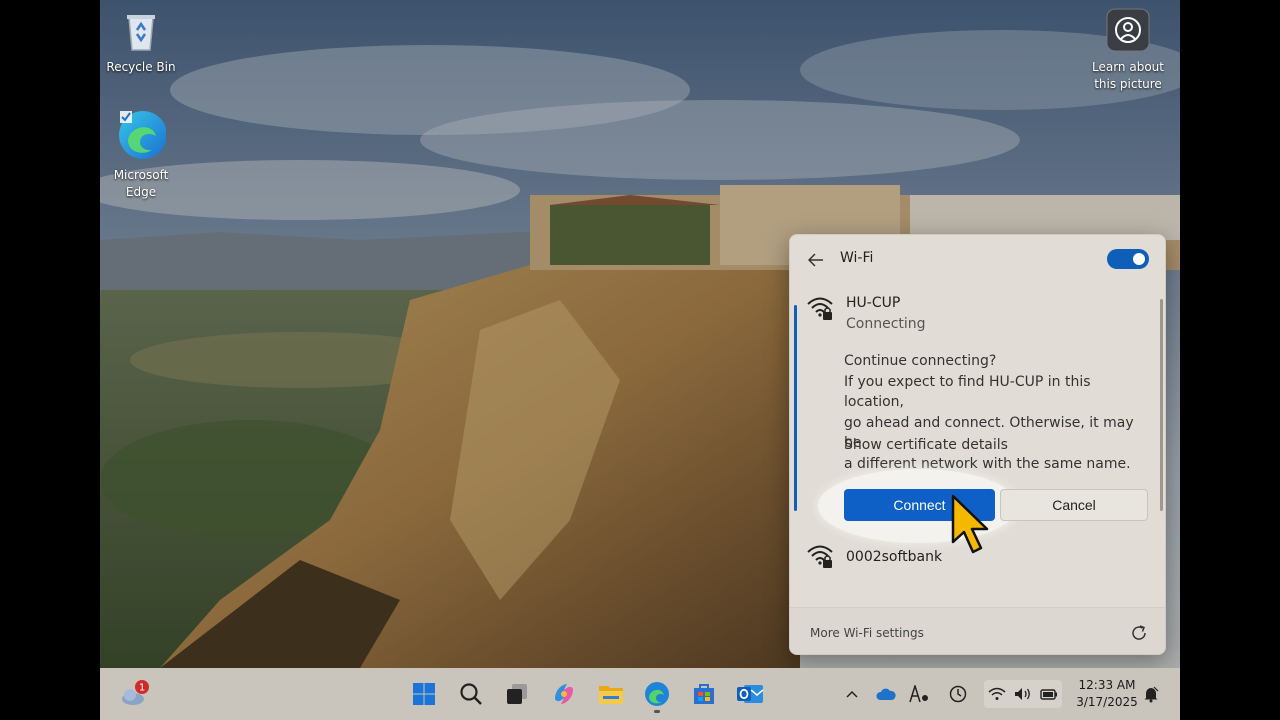 This screenshot has width=1280, height=720. I want to click on clock-tray-button, so click(958, 694).